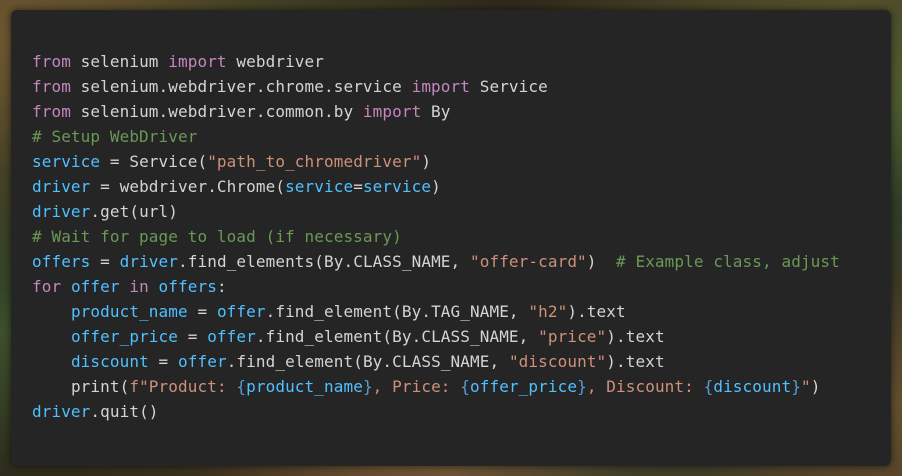  I want to click on code-token: .find_element(By.TAG_NAME,, so click(397, 311).